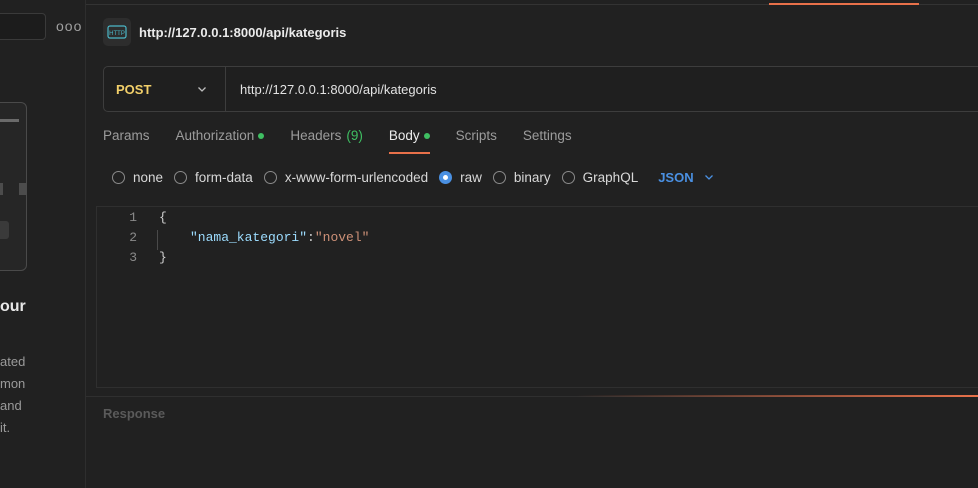 Image resolution: width=978 pixels, height=488 pixels. I want to click on code-line-2: "nama_kategori":"novel", so click(279, 237).